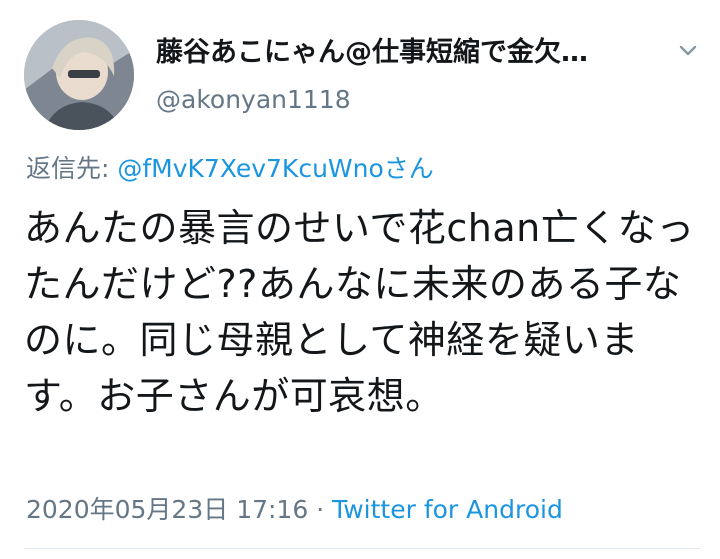  I want to click on reply-prefix: 返信先:, so click(72, 168).